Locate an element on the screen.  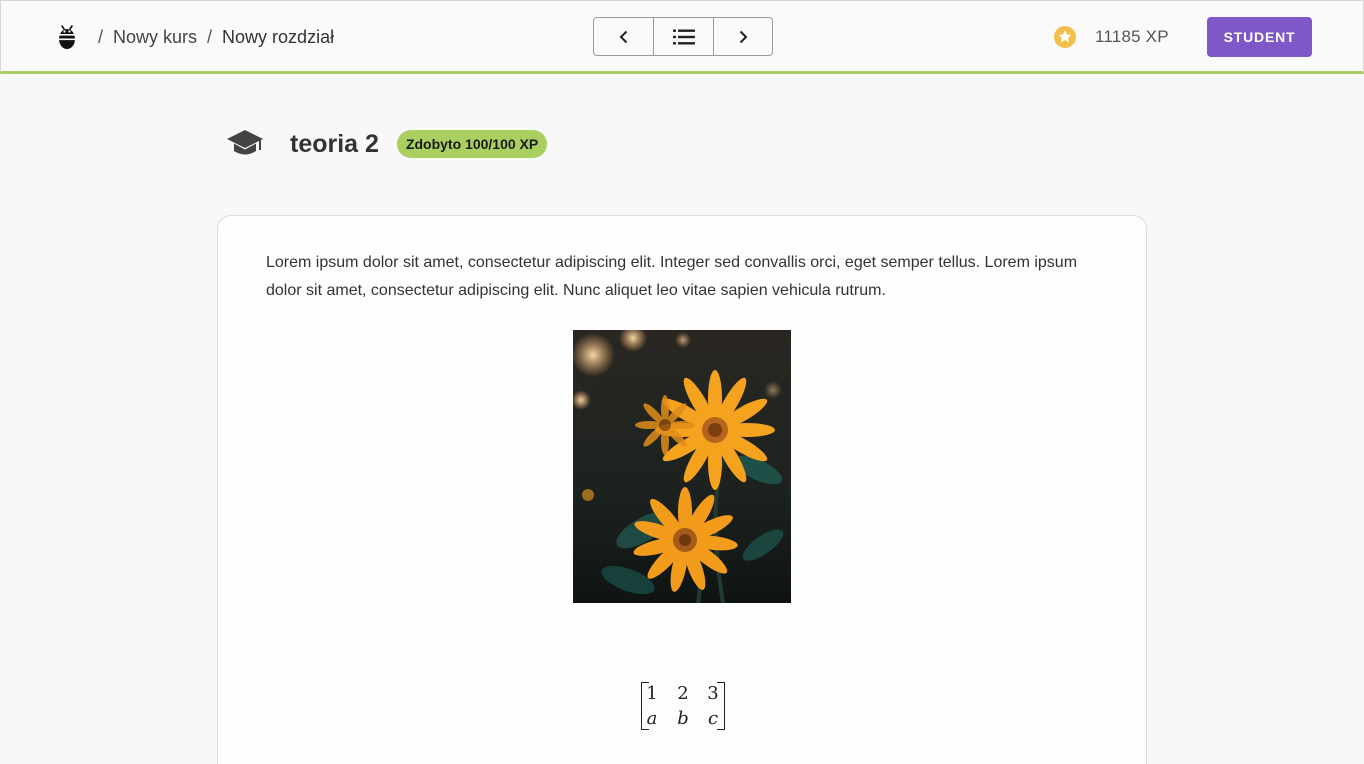
matrix-cell: 1 is located at coordinates (652, 693).